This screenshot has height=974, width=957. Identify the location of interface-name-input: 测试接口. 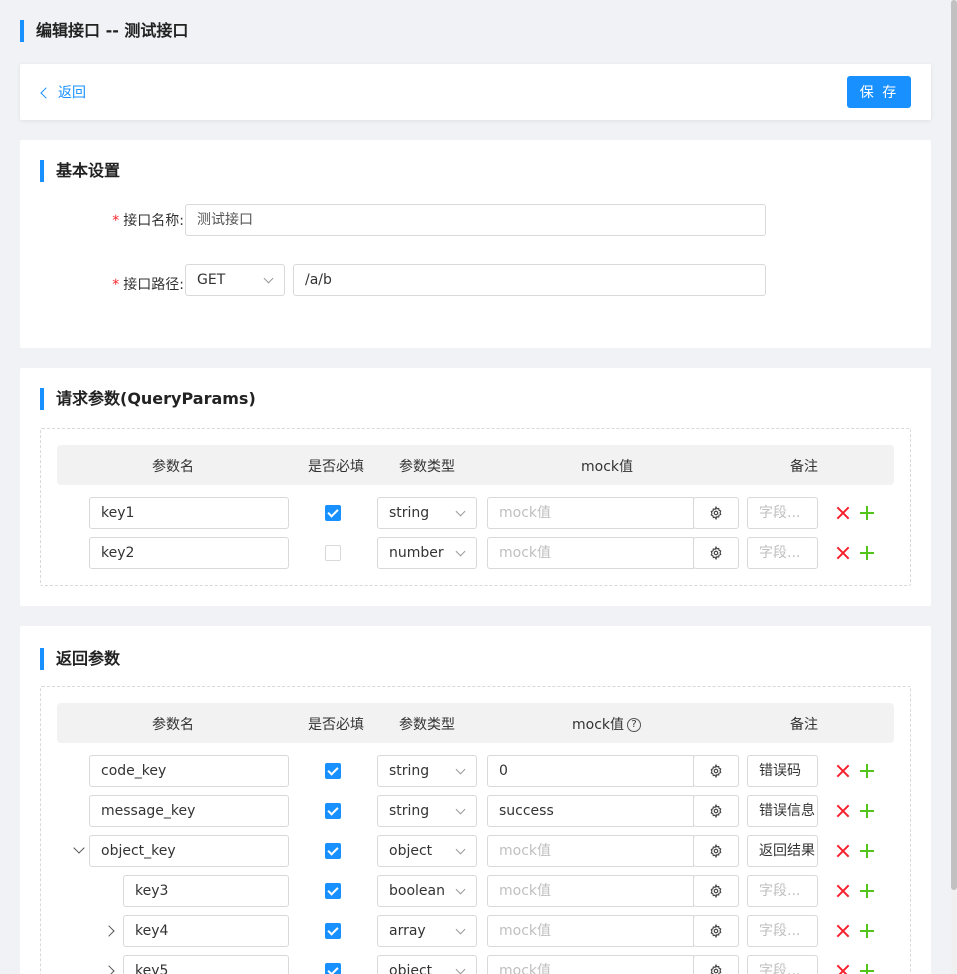
(475, 220).